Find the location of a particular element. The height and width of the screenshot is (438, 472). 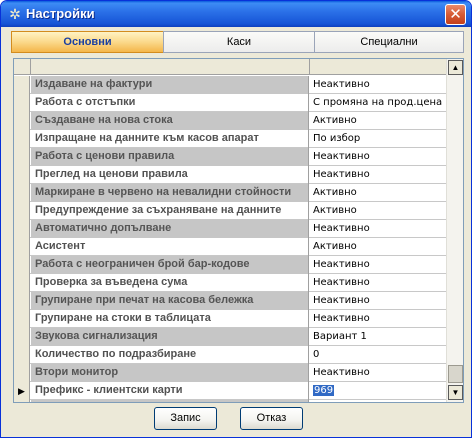

close-button: ✕ is located at coordinates (455, 14).